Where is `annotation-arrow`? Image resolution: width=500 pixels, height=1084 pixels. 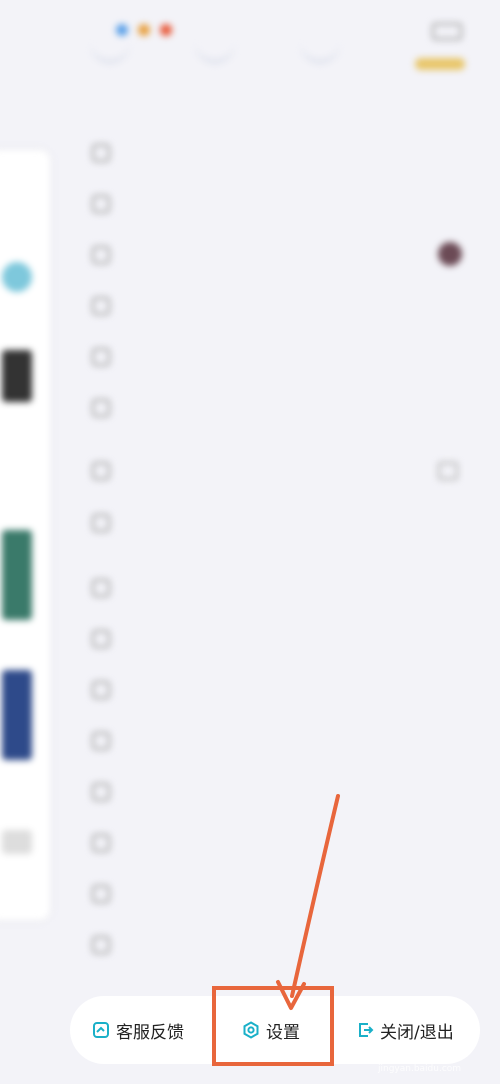
annotation-arrow is located at coordinates (308, 902).